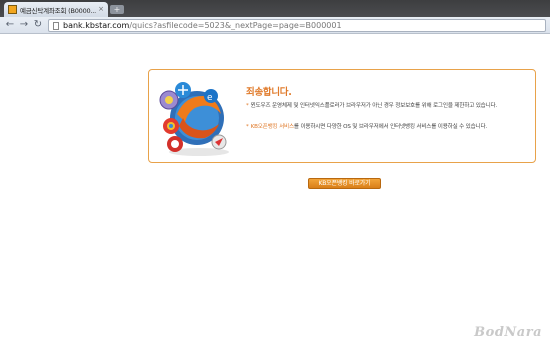 This screenshot has height=344, width=550. I want to click on kb-open-banking-button: KB오픈뱅킹 바로가기, so click(344, 183).